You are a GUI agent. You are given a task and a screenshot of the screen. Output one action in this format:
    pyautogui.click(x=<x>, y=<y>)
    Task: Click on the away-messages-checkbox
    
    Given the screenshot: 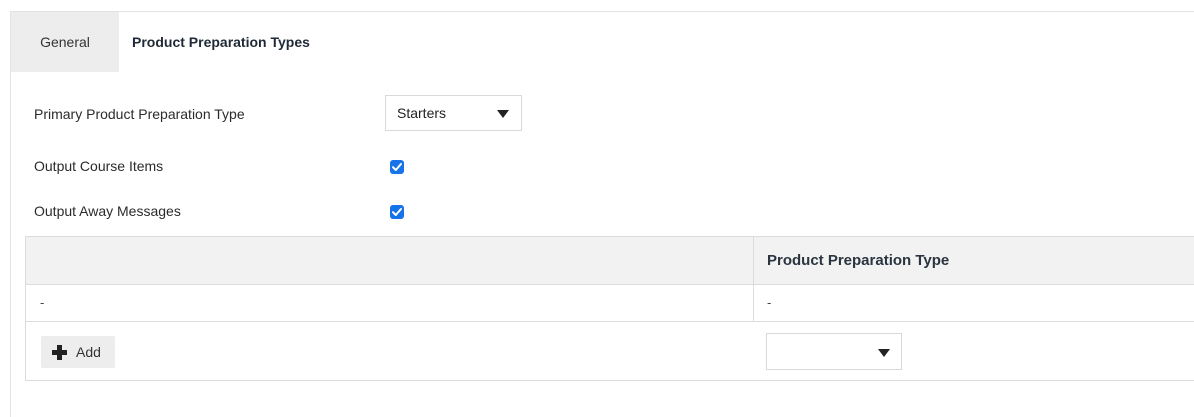 What is the action you would take?
    pyautogui.click(x=397, y=212)
    